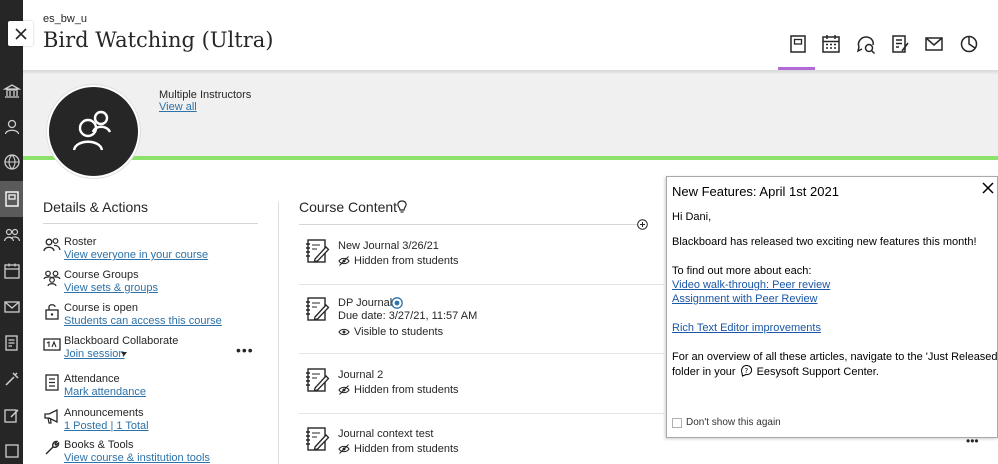 The width and height of the screenshot is (998, 464). I want to click on greeting-text: Hi Dani,, so click(692, 217).